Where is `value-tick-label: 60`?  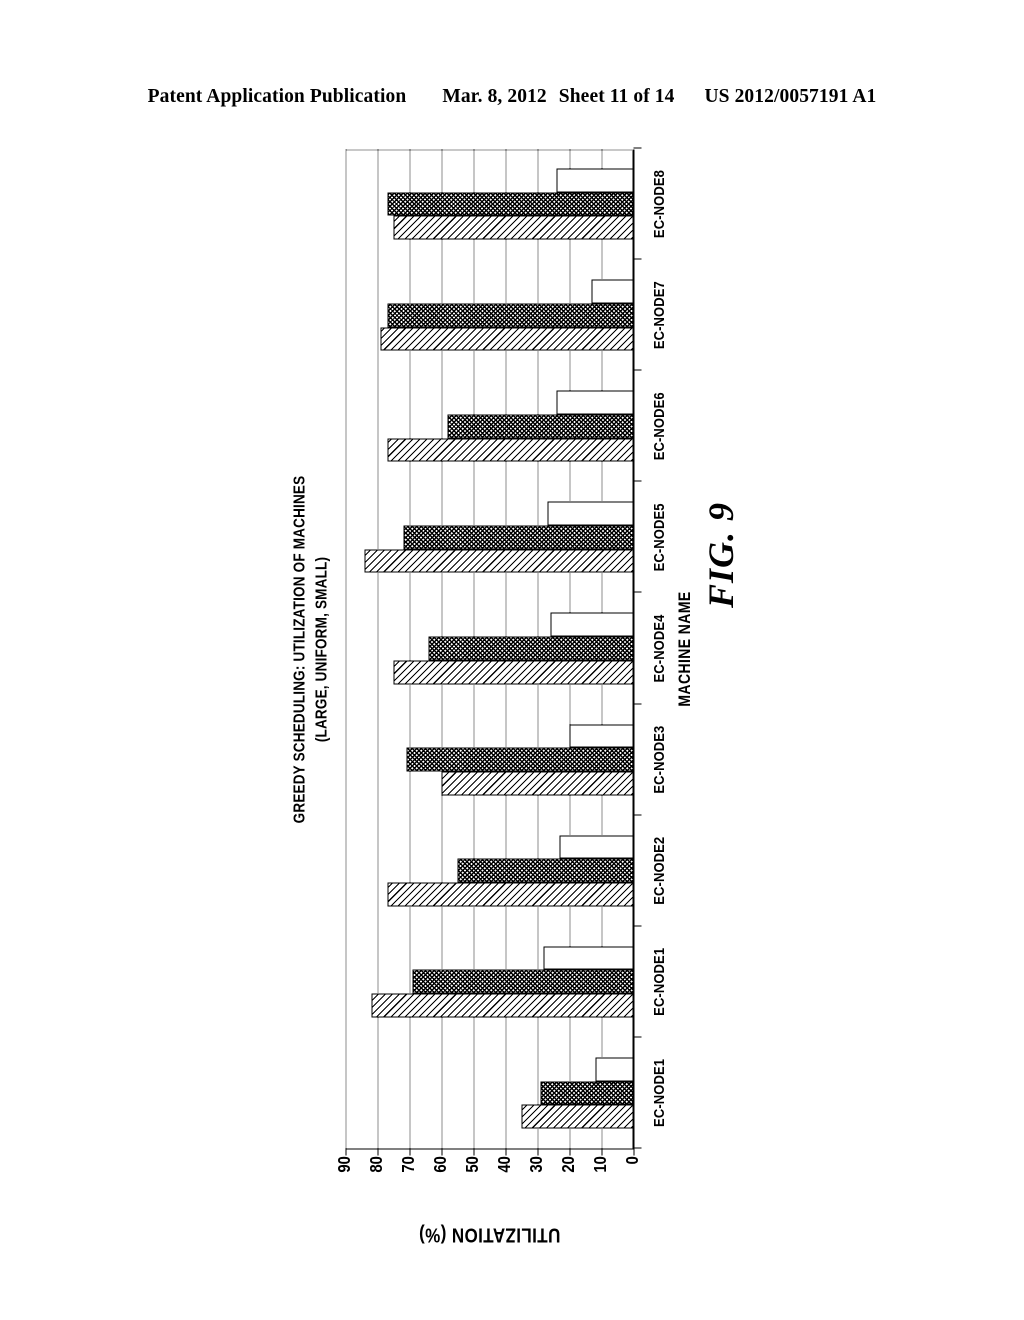
value-tick-label: 60 is located at coordinates (441, 1164).